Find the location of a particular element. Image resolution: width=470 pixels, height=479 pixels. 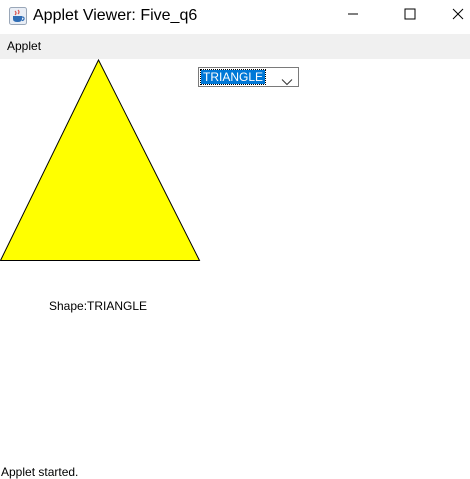

close-button is located at coordinates (456, 16).